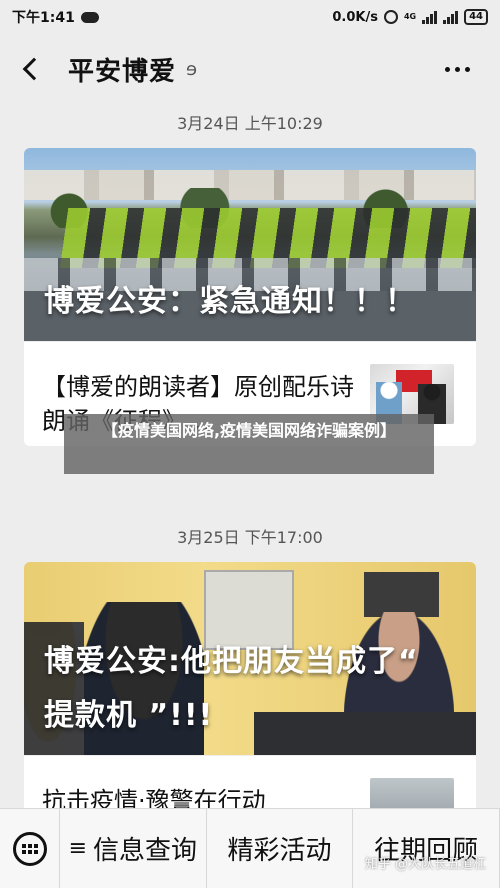  What do you see at coordinates (231, 661) in the screenshot?
I see `article-main-title-line1: 博爱公安:他把朋友当成了“` at bounding box center [231, 661].